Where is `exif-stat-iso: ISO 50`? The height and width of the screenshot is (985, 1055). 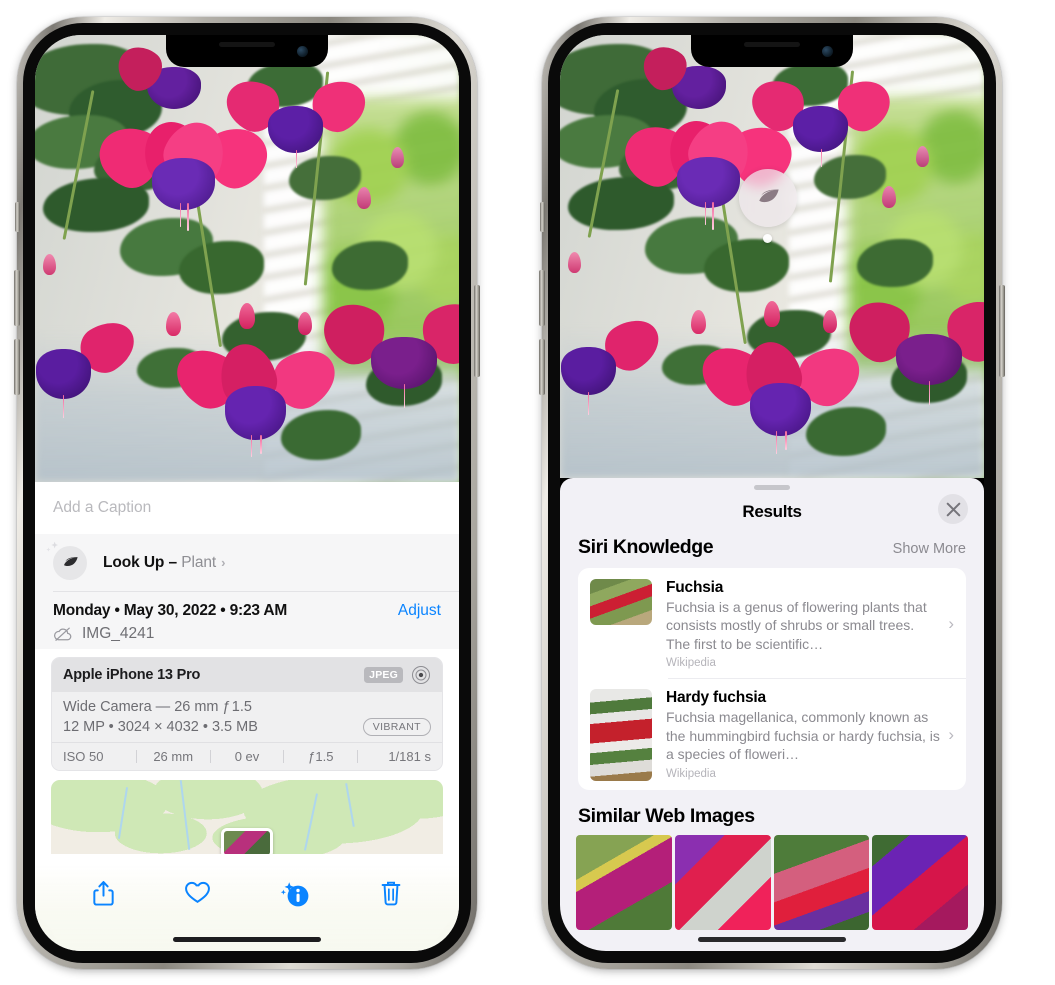
exif-stat-iso: ISO 50 is located at coordinates (83, 756).